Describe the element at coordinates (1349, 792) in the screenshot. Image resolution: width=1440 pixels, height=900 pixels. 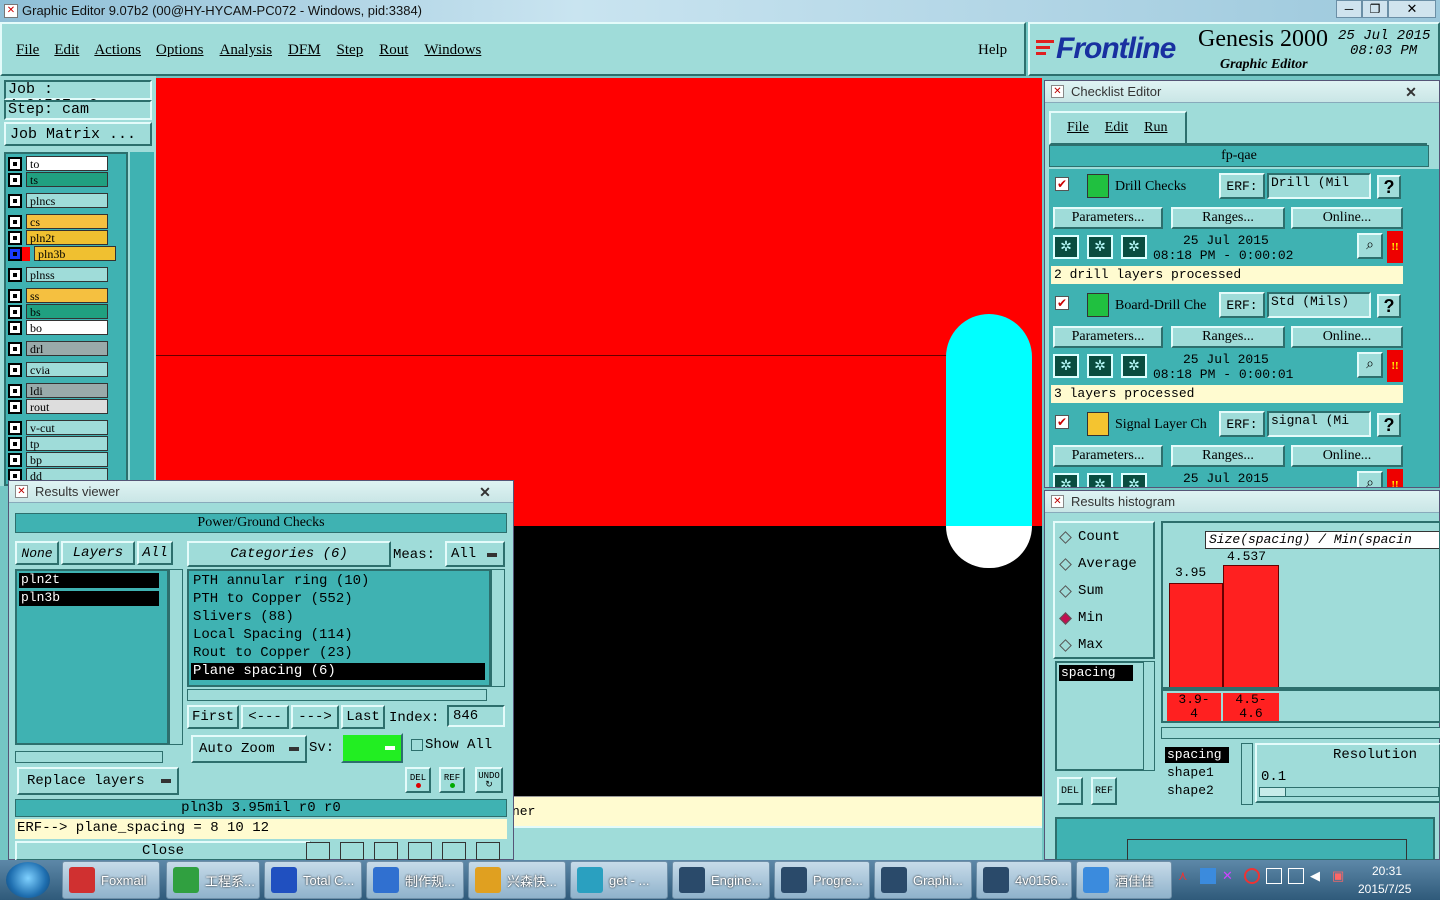
I see `resolution-slider` at that location.